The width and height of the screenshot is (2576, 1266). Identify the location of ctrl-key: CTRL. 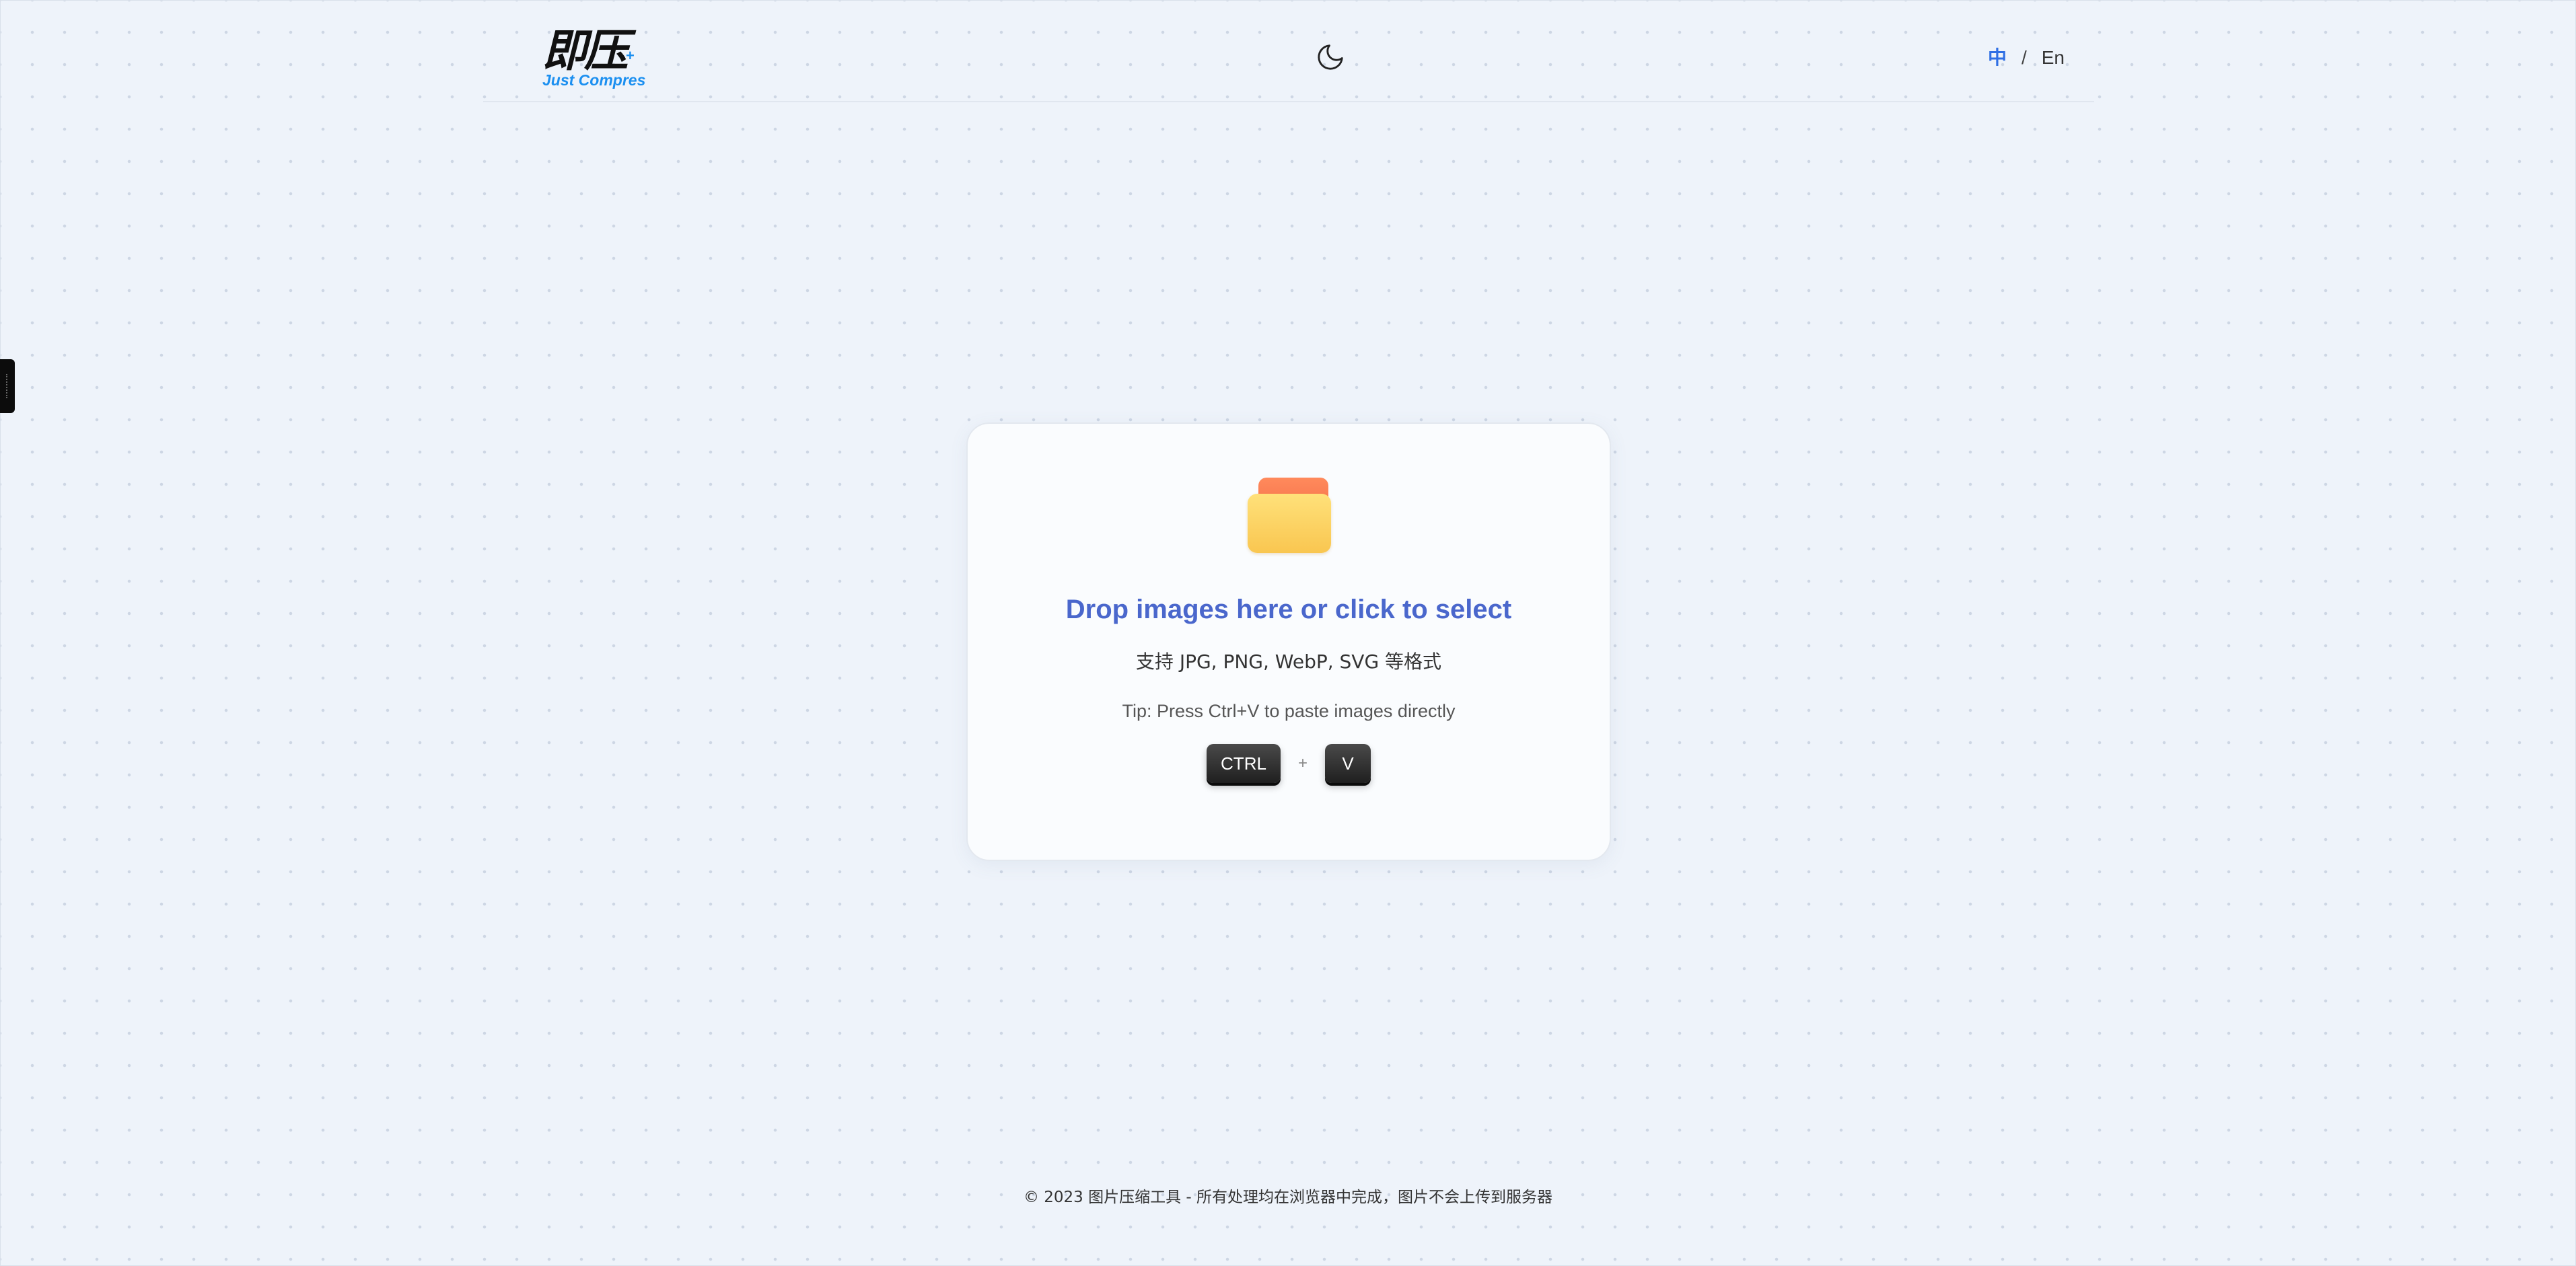
(1243, 763).